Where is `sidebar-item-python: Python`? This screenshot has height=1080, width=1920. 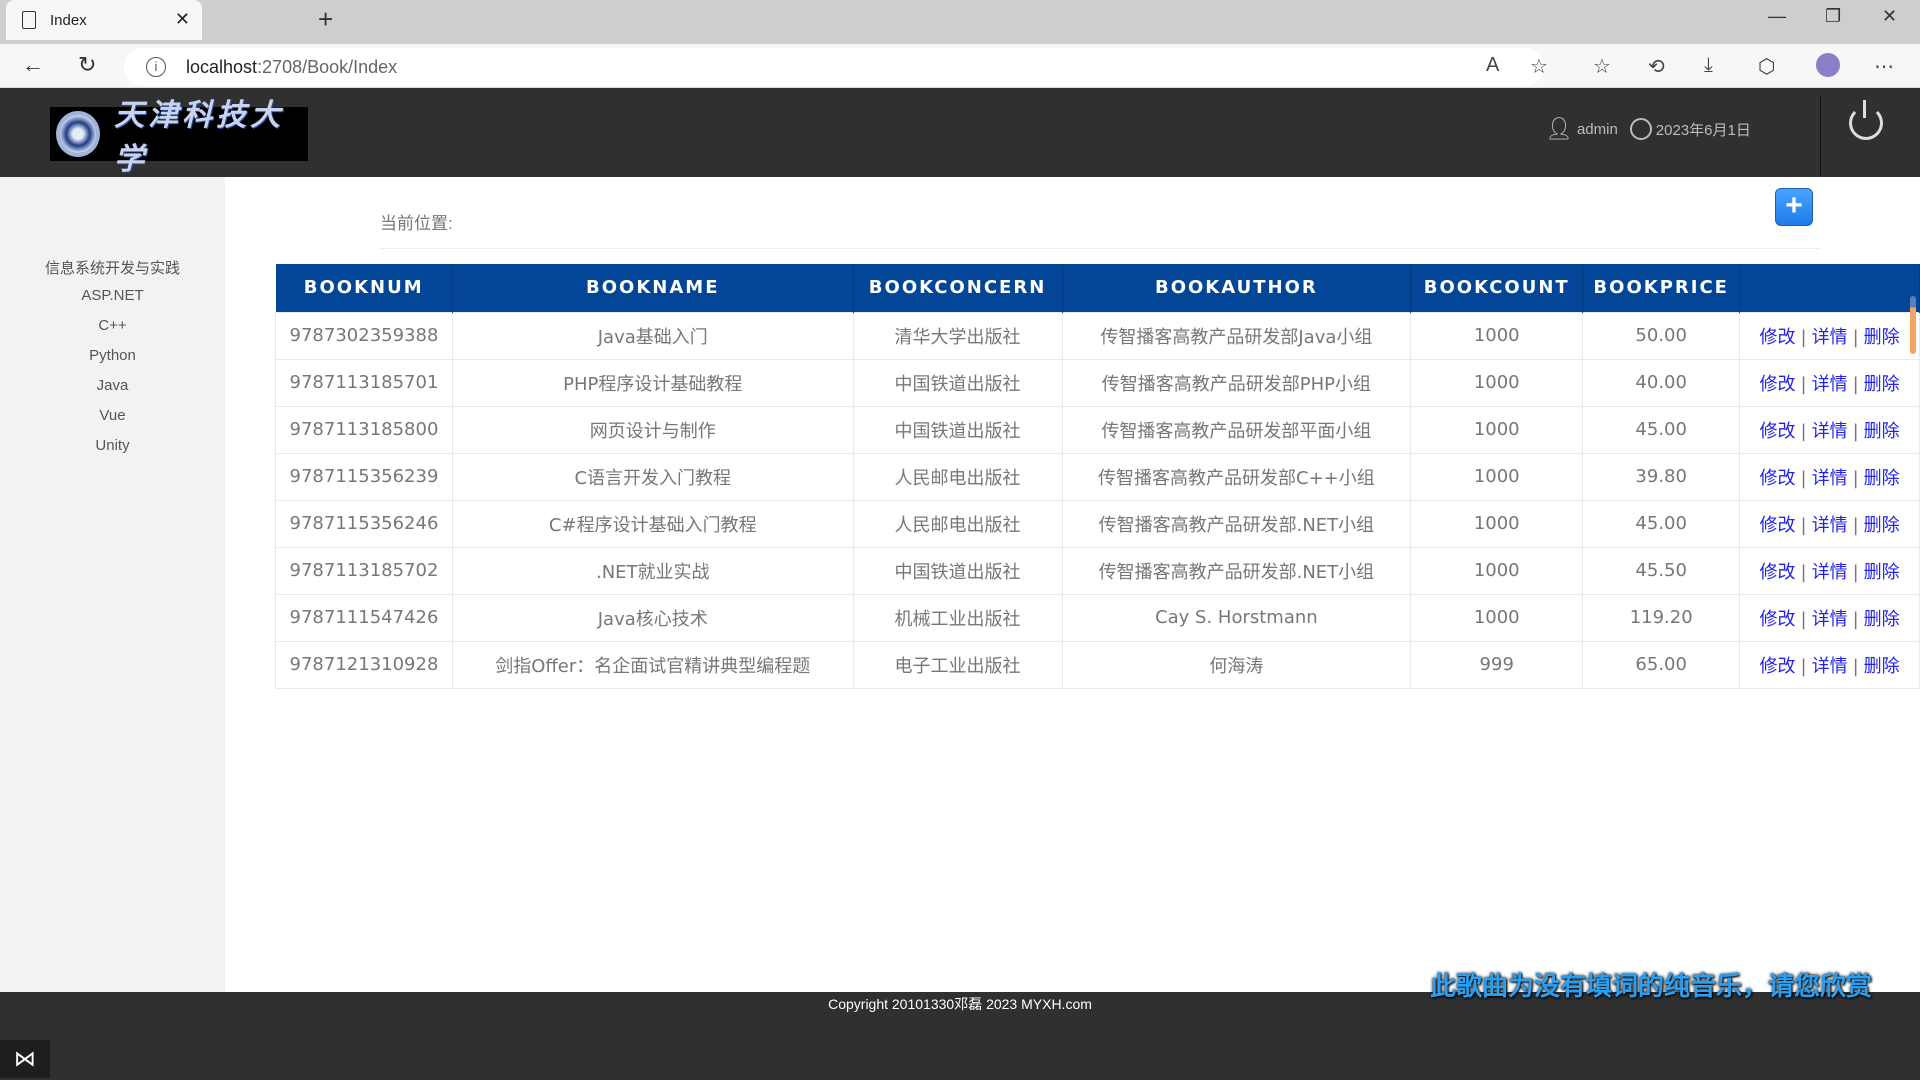 sidebar-item-python: Python is located at coordinates (112, 355).